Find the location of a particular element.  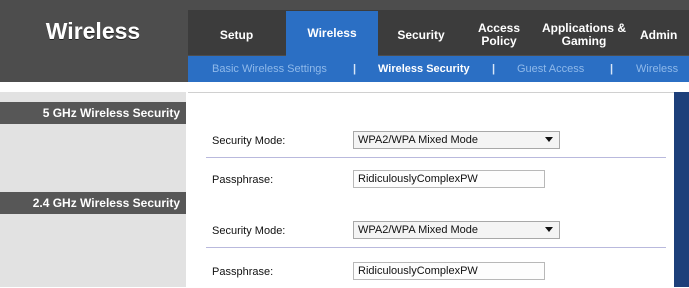

subnav-guest-access: Guest Access is located at coordinates (550, 69).